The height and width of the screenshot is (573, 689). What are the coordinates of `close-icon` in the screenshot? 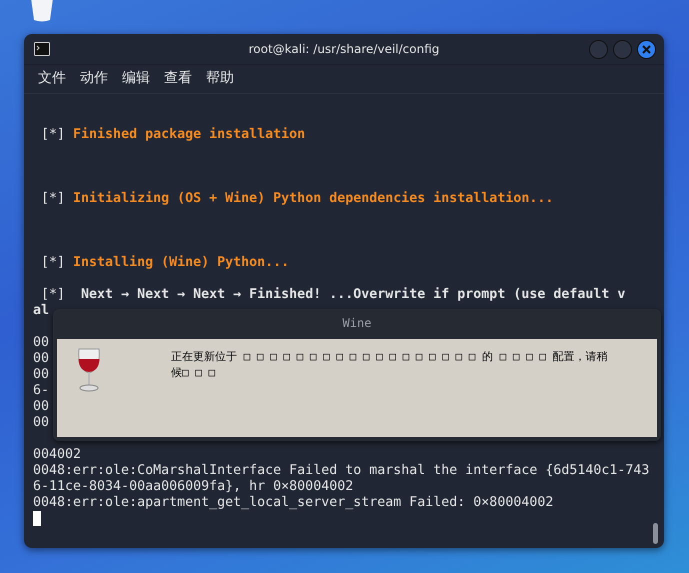 It's located at (646, 49).